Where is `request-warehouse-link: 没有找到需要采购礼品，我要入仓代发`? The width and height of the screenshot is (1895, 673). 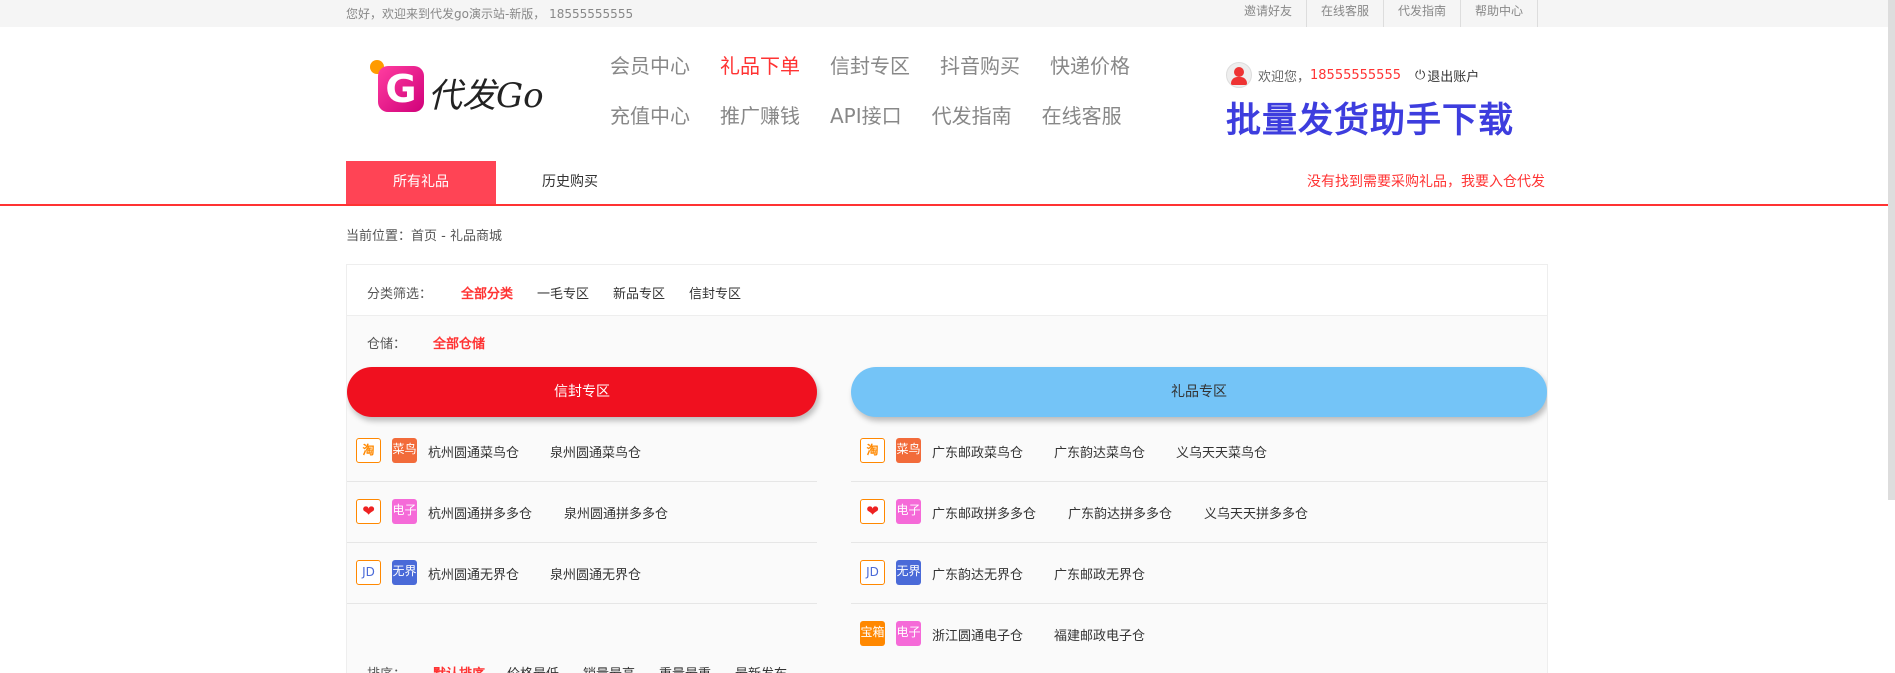
request-warehouse-link: 没有找到需要采购礼品，我要入仓代发 is located at coordinates (1426, 182).